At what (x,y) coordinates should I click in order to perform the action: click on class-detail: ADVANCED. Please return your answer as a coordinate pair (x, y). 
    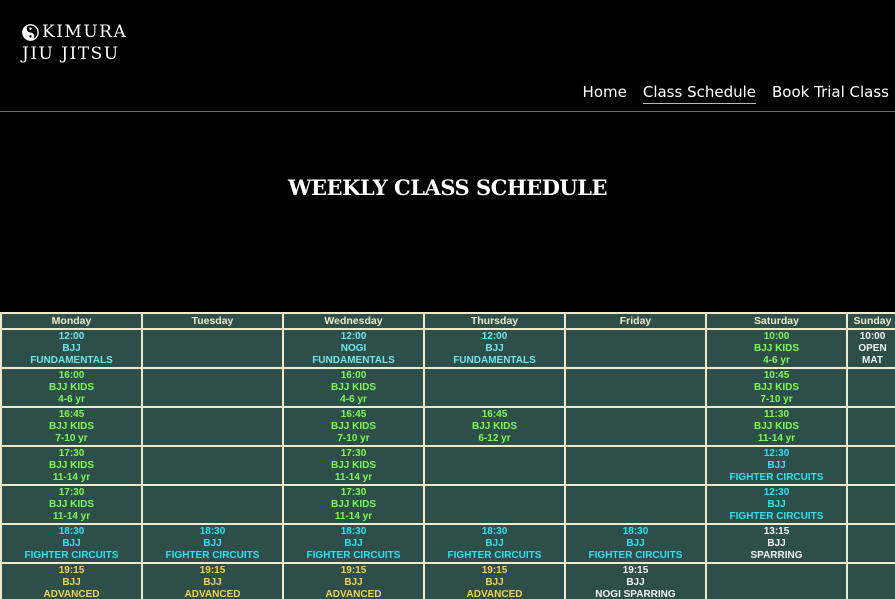
    Looking at the image, I should click on (494, 593).